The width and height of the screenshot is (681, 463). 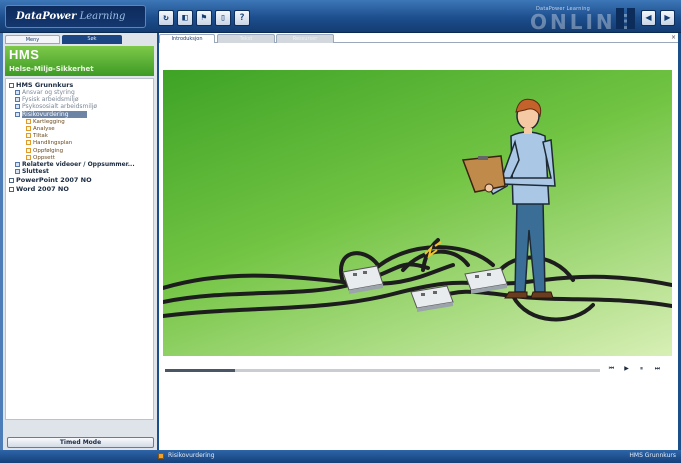 I want to click on tab-search: Søk, so click(x=92, y=39).